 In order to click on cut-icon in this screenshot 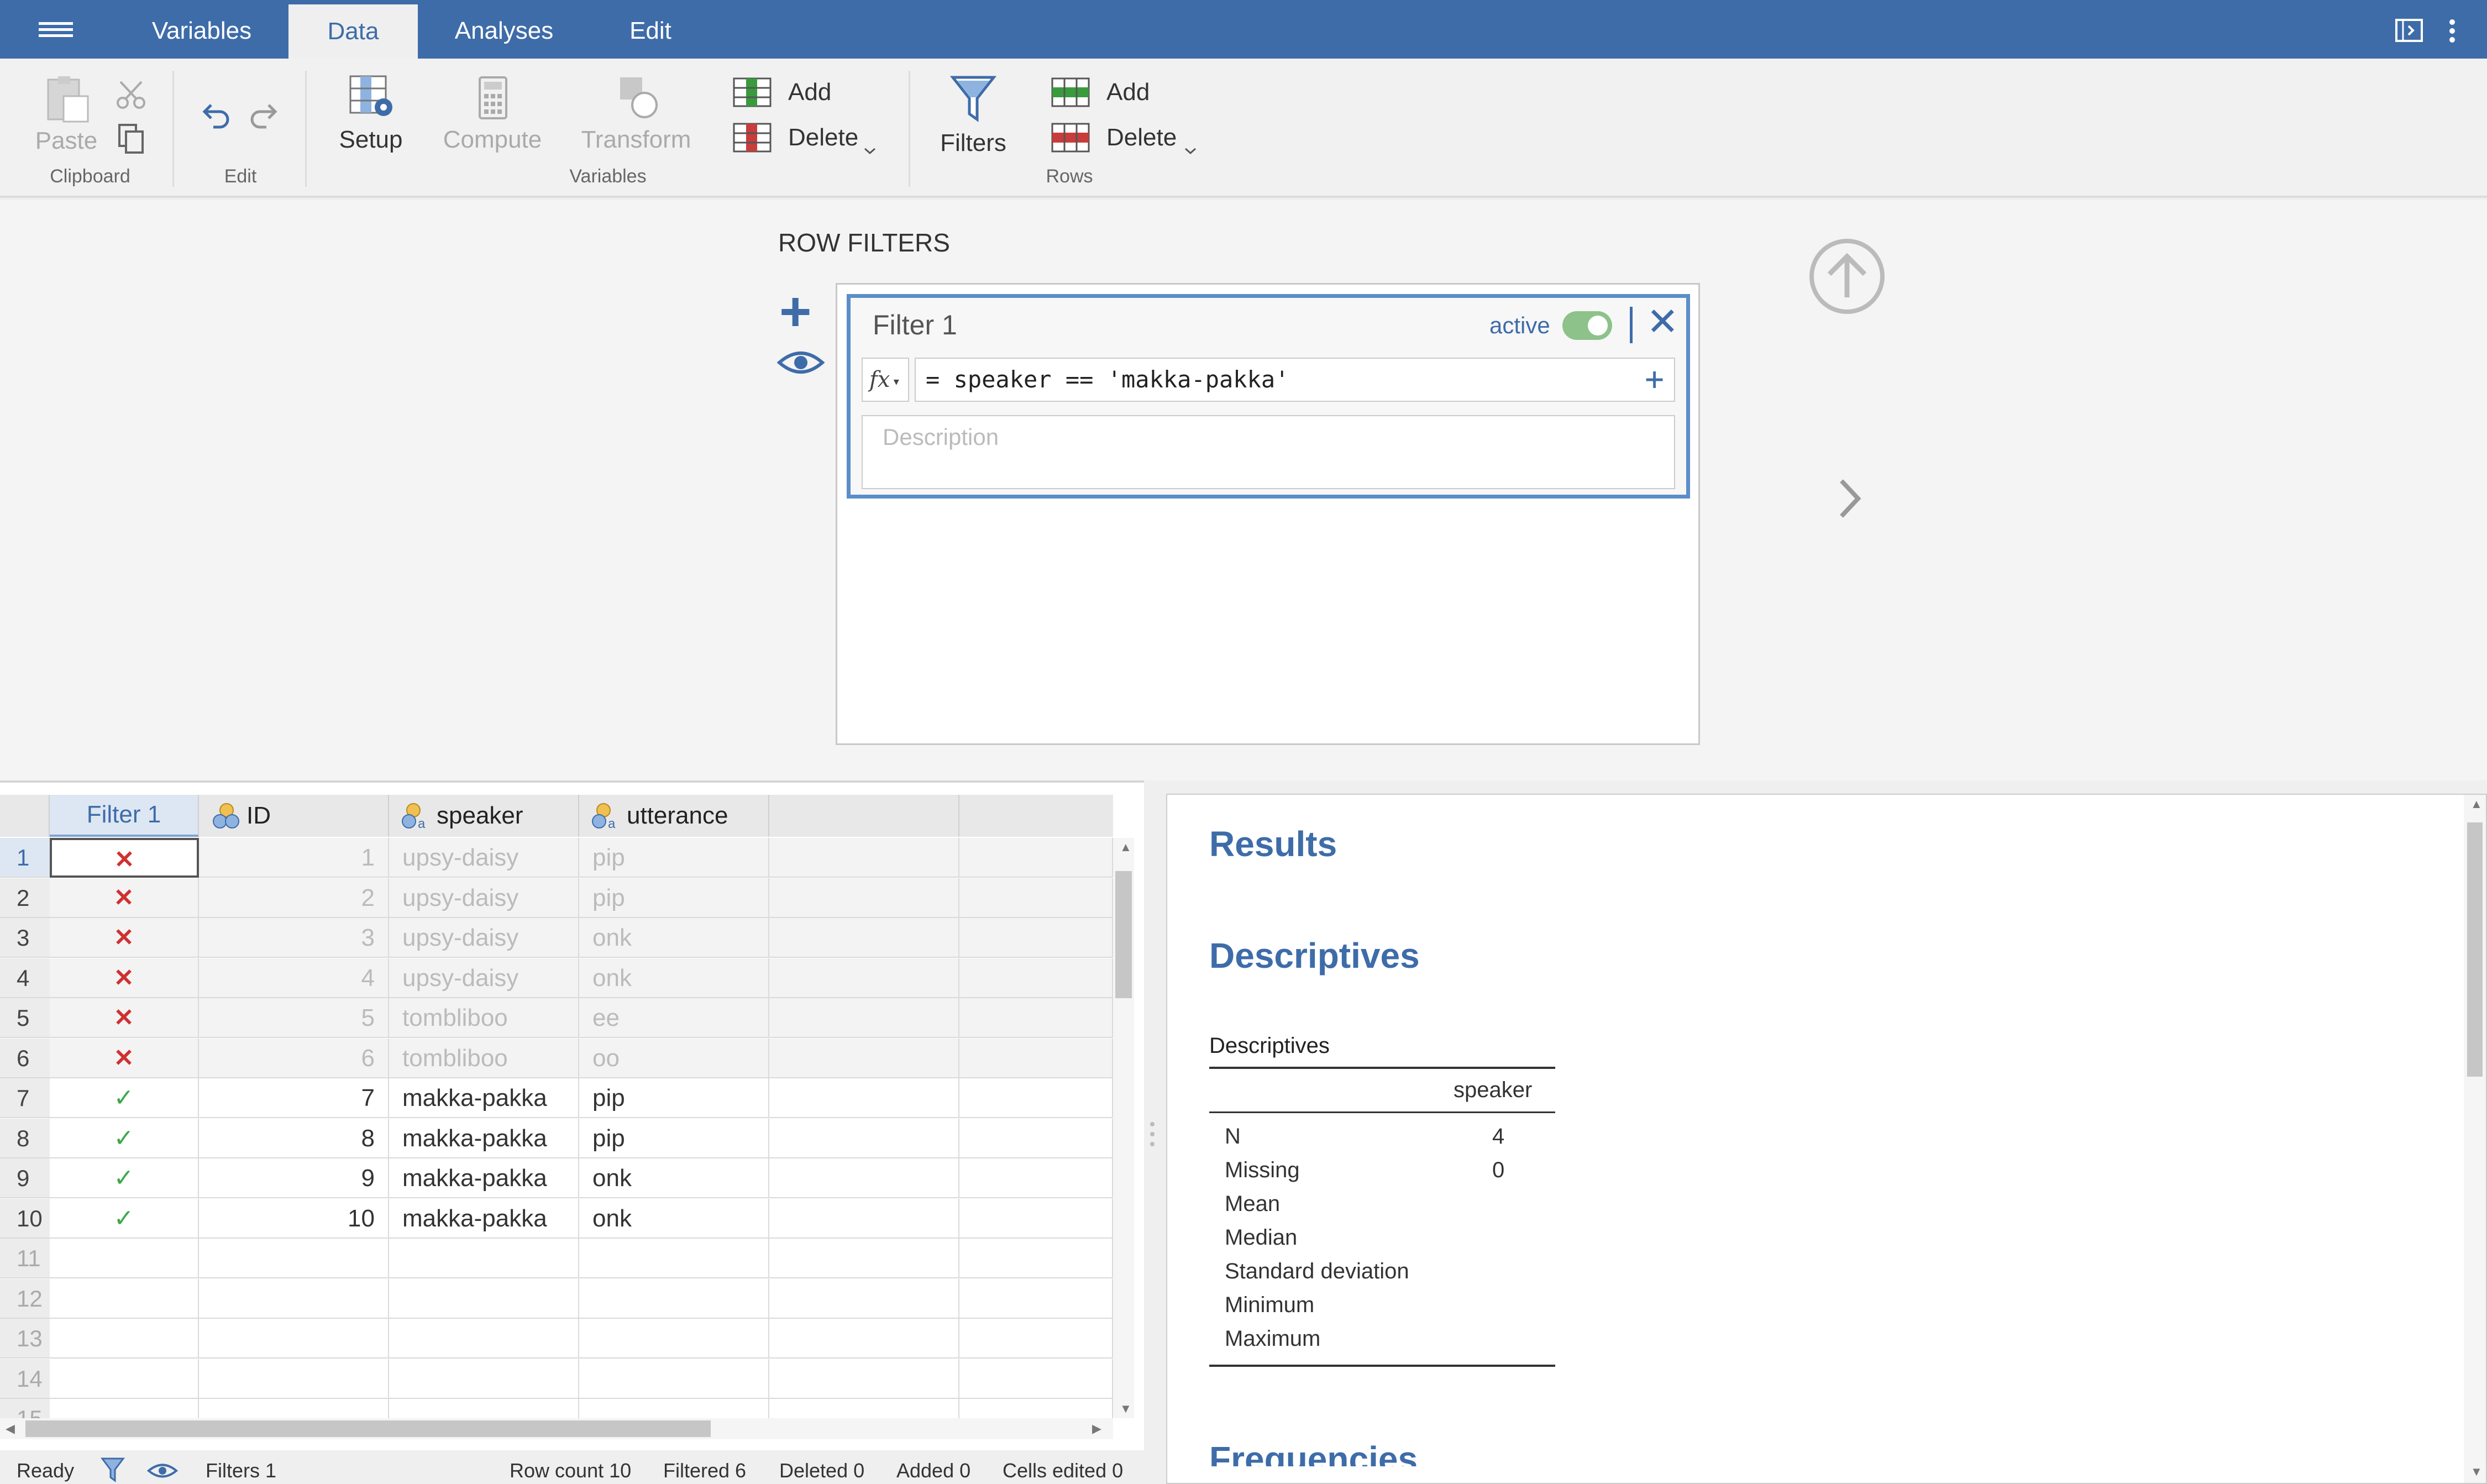, I will do `click(131, 95)`.